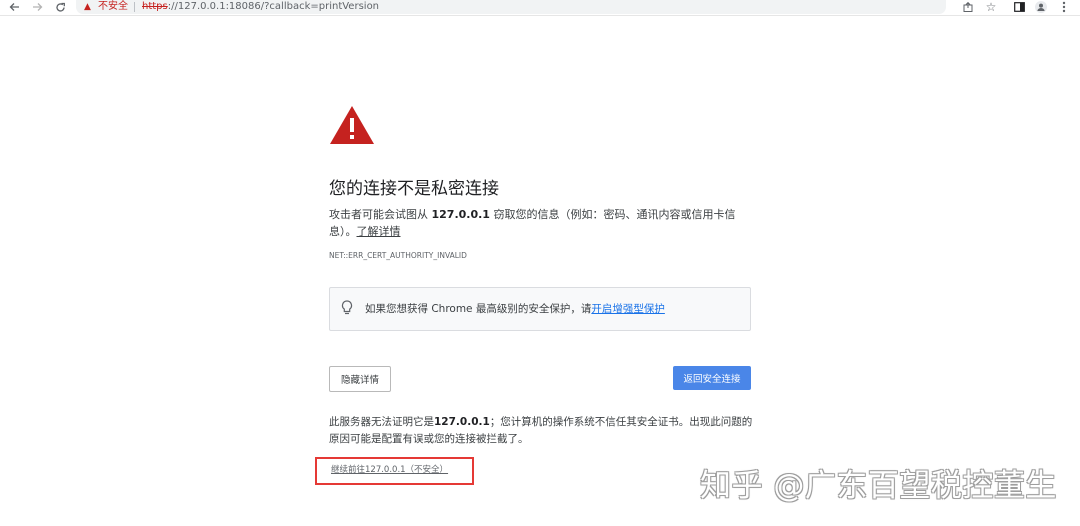 This screenshot has width=1080, height=526. Describe the element at coordinates (462, 422) in the screenshot. I see `details-host: 127.0.0.1` at that location.